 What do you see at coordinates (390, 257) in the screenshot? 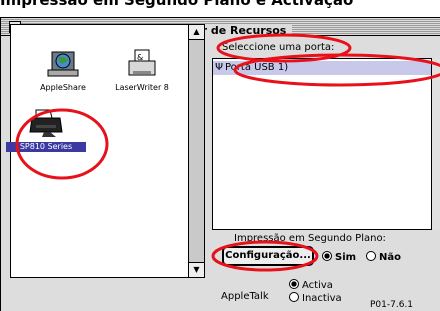
I see `radio-label: Não` at bounding box center [390, 257].